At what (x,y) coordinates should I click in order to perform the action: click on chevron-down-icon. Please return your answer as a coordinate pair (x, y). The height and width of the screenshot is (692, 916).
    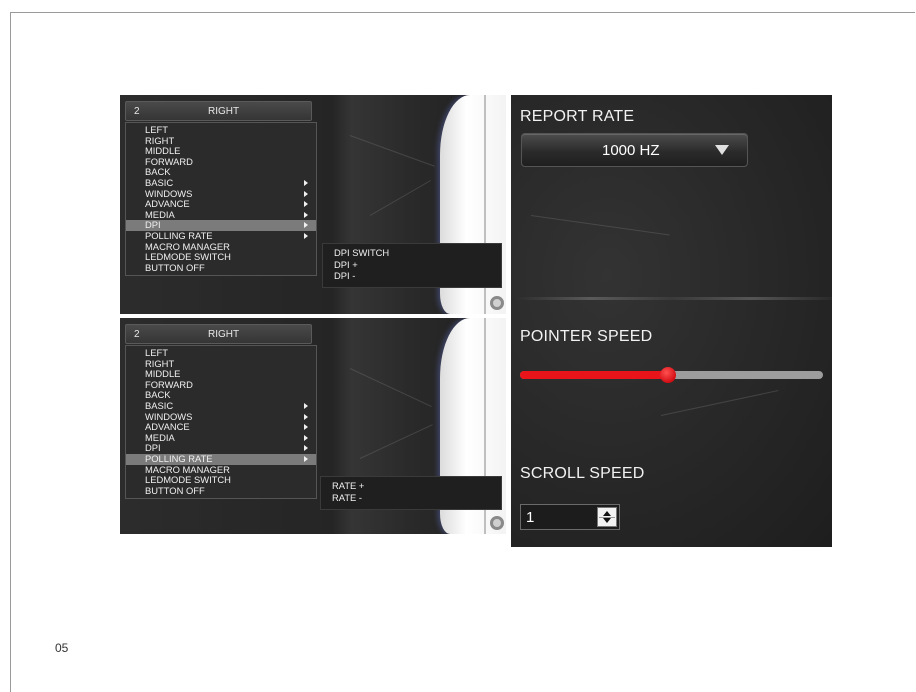
    Looking at the image, I should click on (722, 150).